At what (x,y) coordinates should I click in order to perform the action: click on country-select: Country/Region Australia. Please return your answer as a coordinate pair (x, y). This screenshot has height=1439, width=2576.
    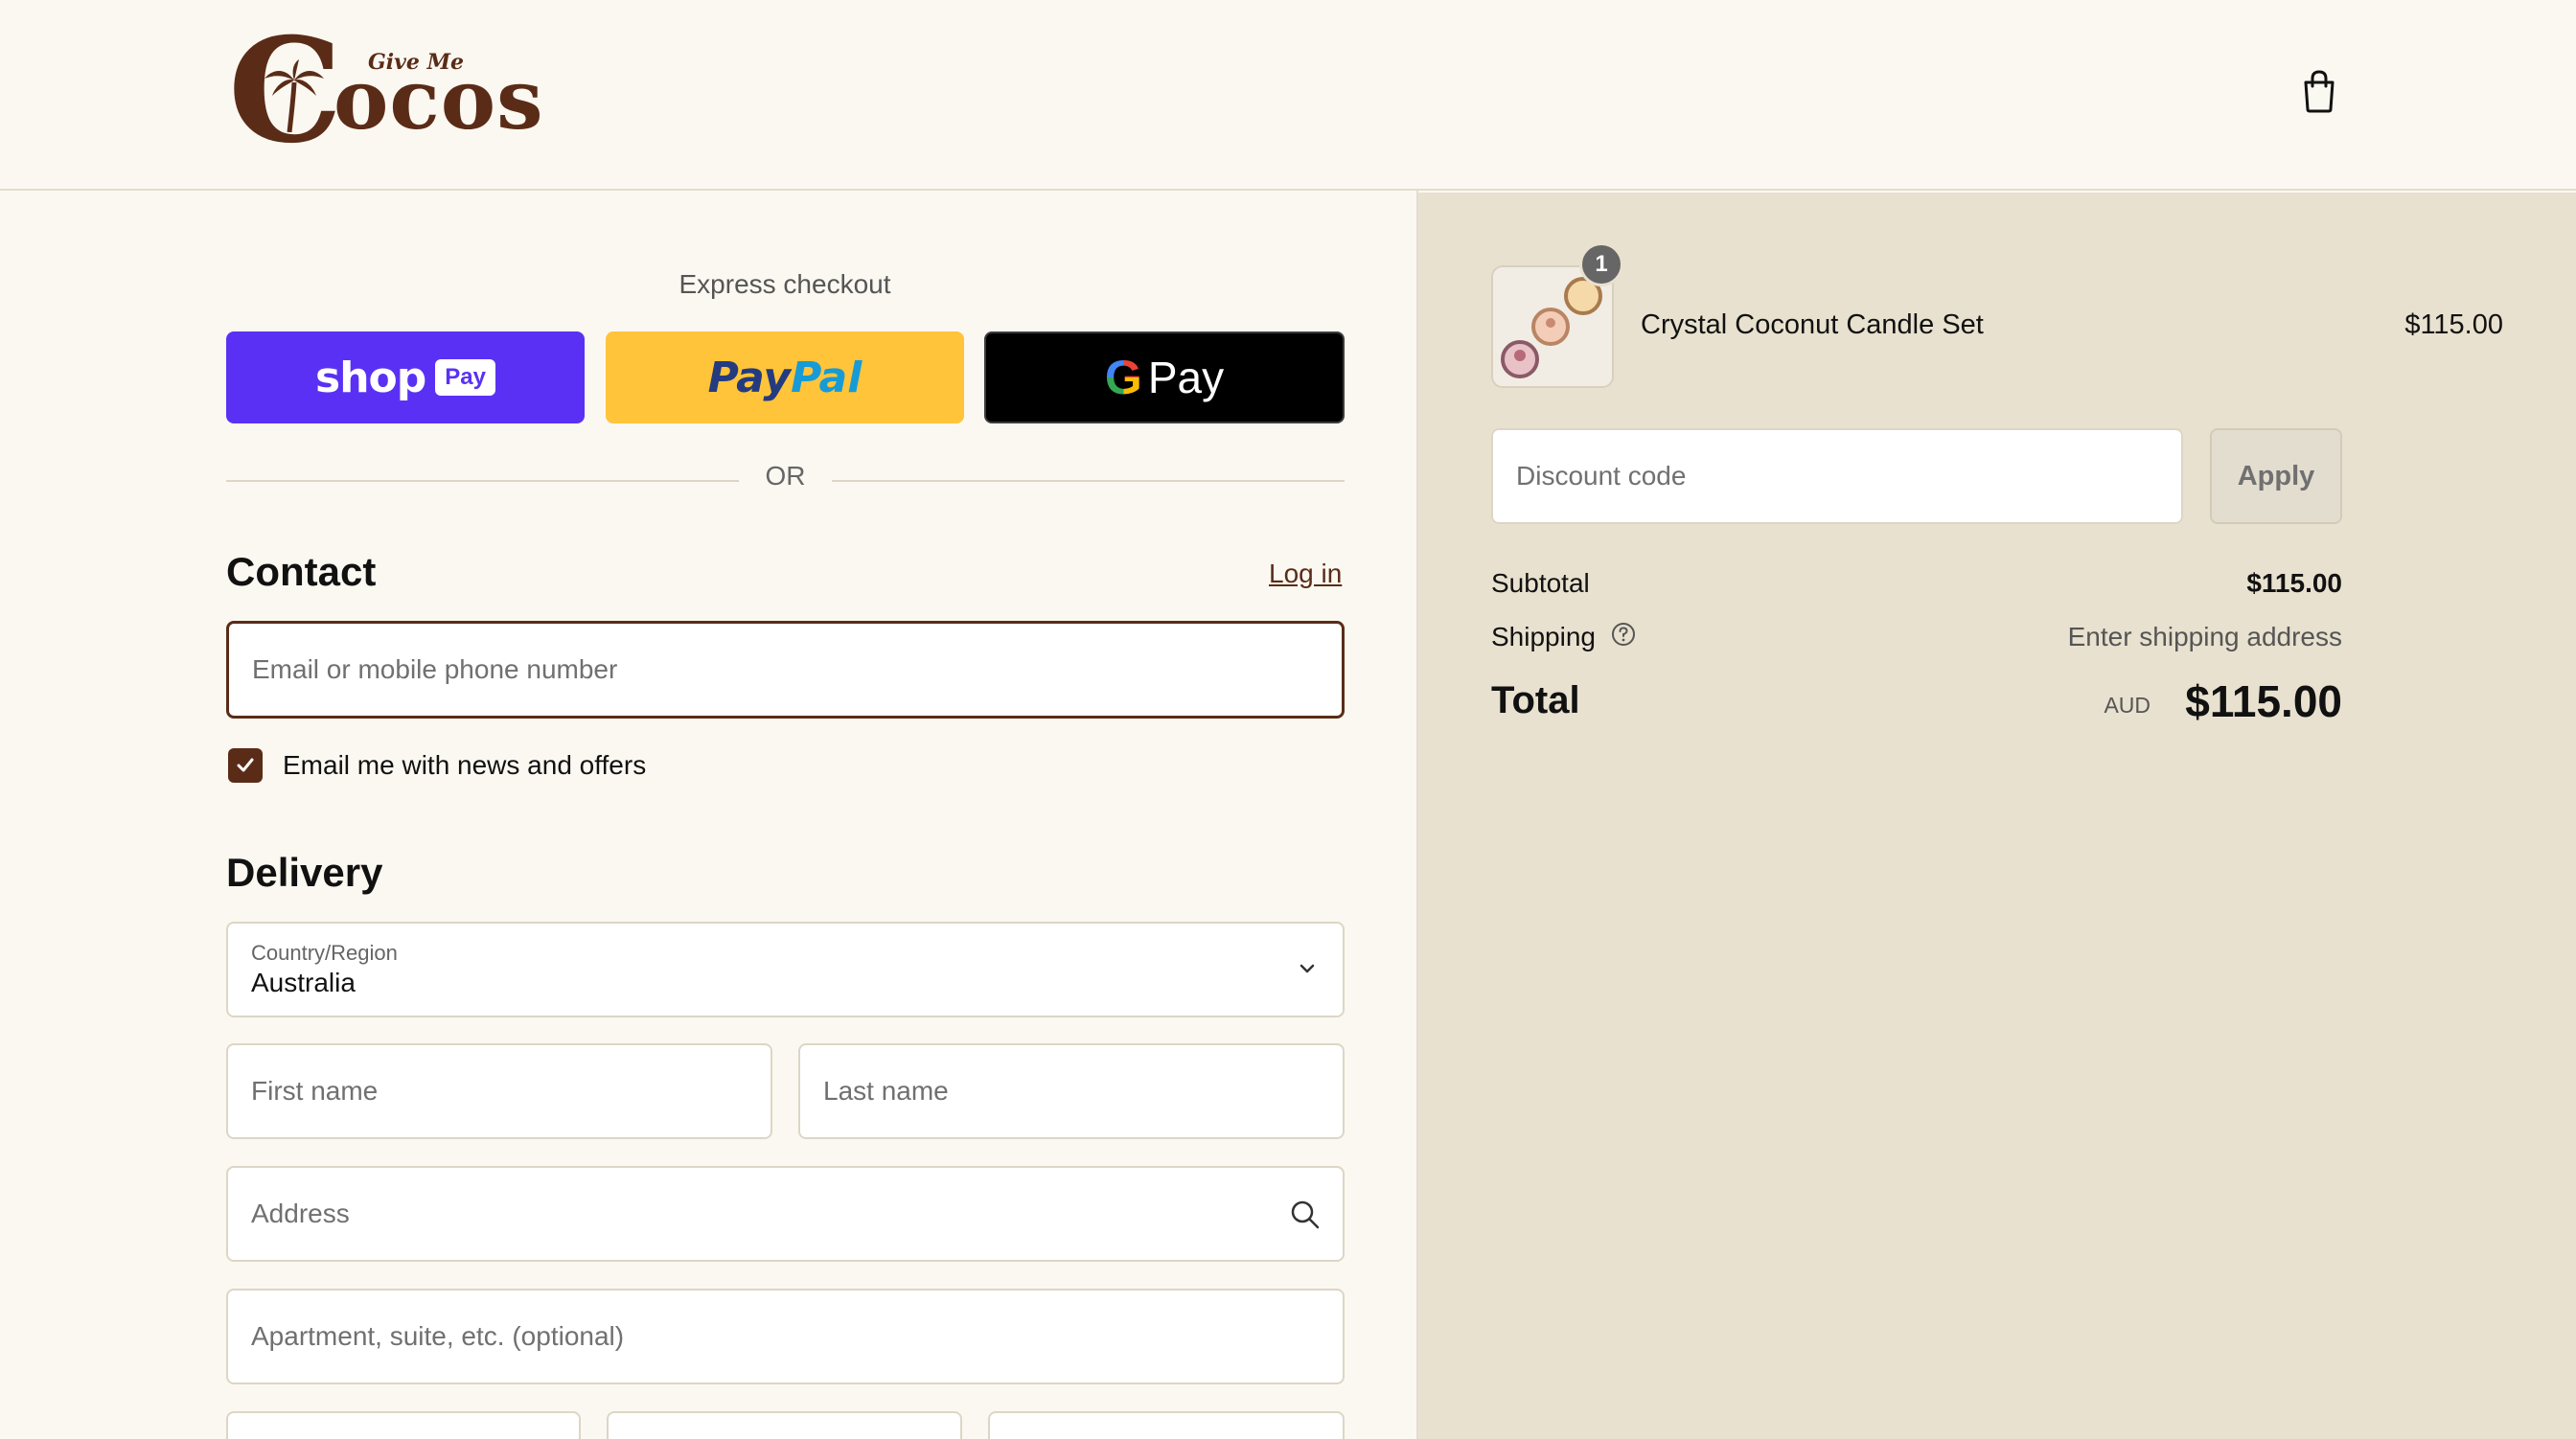
    Looking at the image, I should click on (785, 969).